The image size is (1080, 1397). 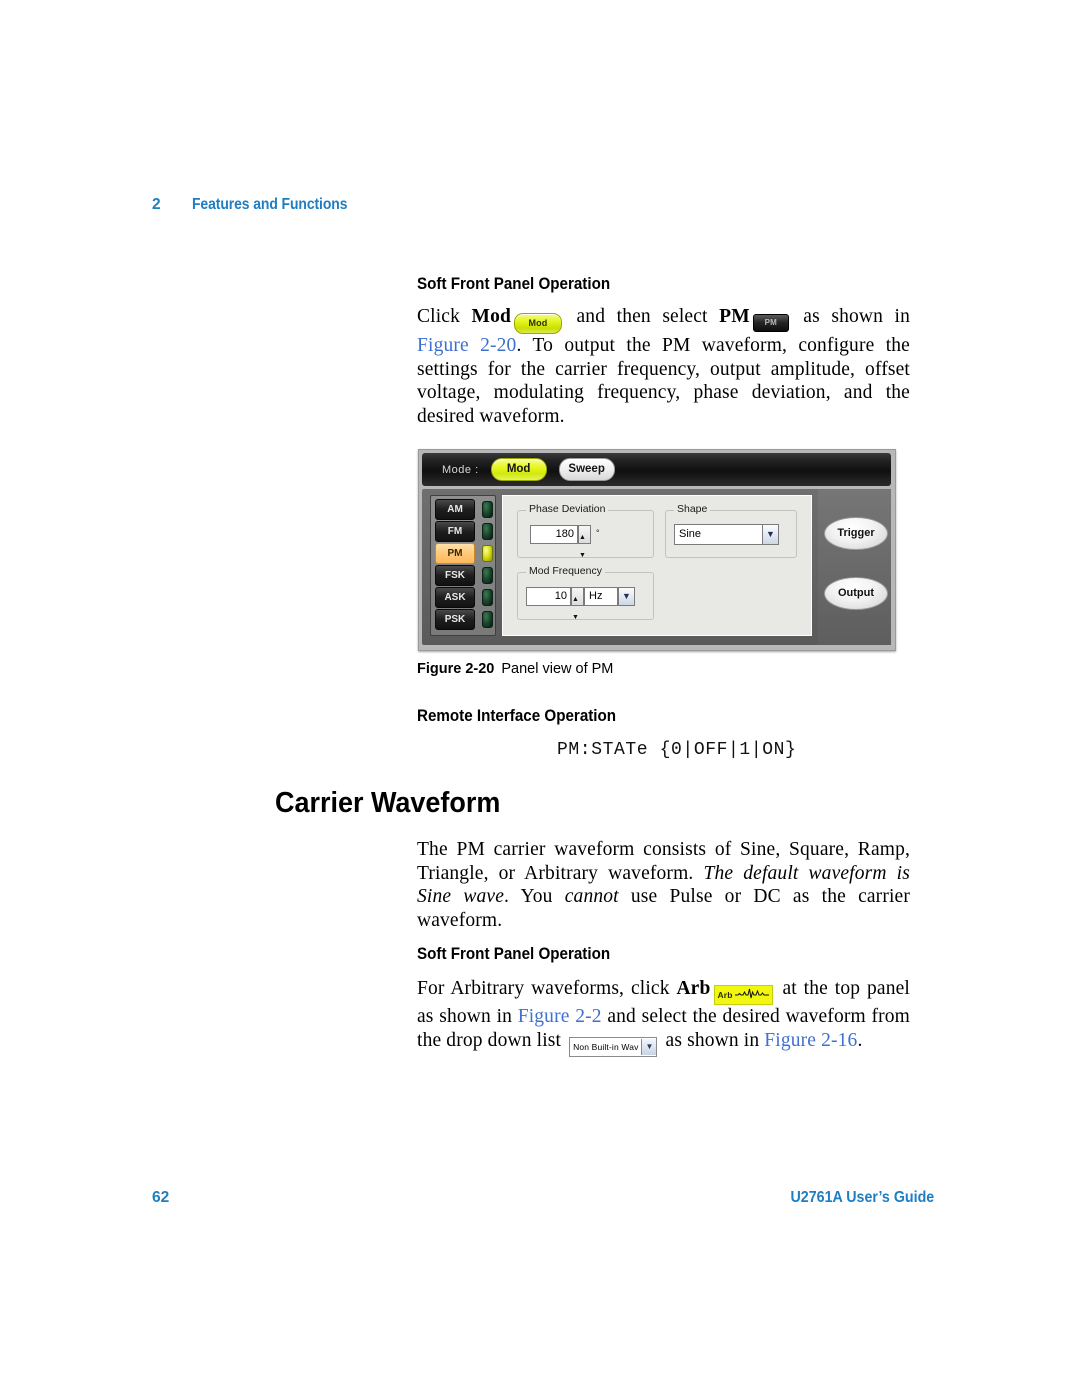 I want to click on dropdown-chip-label: Non Built-in Wav, so click(x=606, y=1046).